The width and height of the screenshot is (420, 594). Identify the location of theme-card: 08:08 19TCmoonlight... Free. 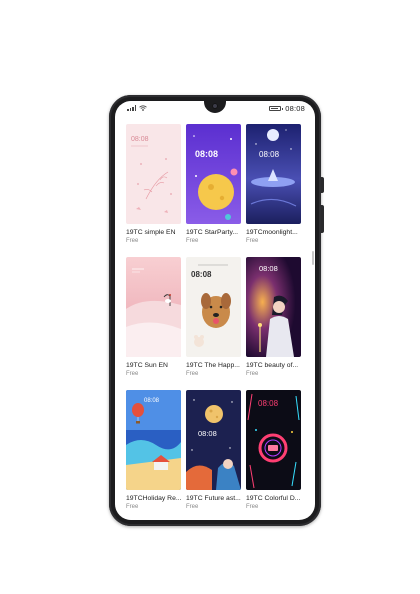
(273, 184).